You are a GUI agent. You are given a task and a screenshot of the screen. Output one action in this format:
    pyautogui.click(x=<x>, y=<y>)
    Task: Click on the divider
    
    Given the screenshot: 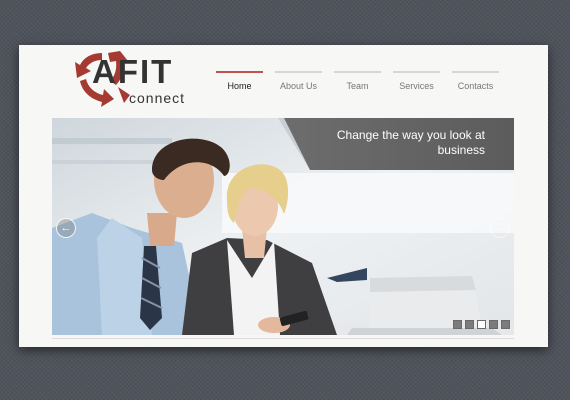 What is the action you would take?
    pyautogui.click(x=283, y=338)
    